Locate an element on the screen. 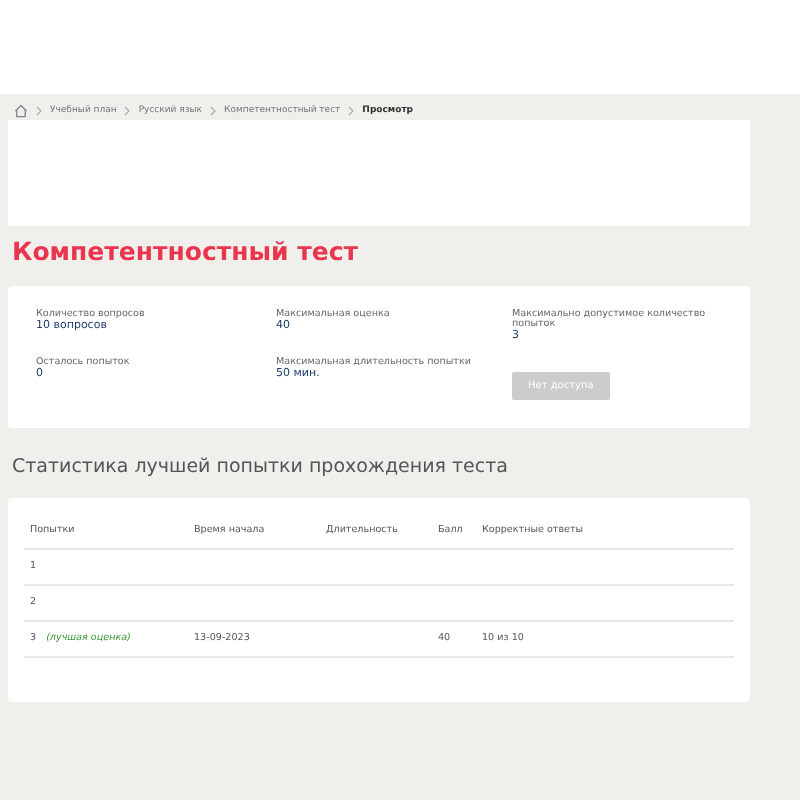 This screenshot has width=800, height=800. page-title: Компетентностный тест is located at coordinates (186, 251).